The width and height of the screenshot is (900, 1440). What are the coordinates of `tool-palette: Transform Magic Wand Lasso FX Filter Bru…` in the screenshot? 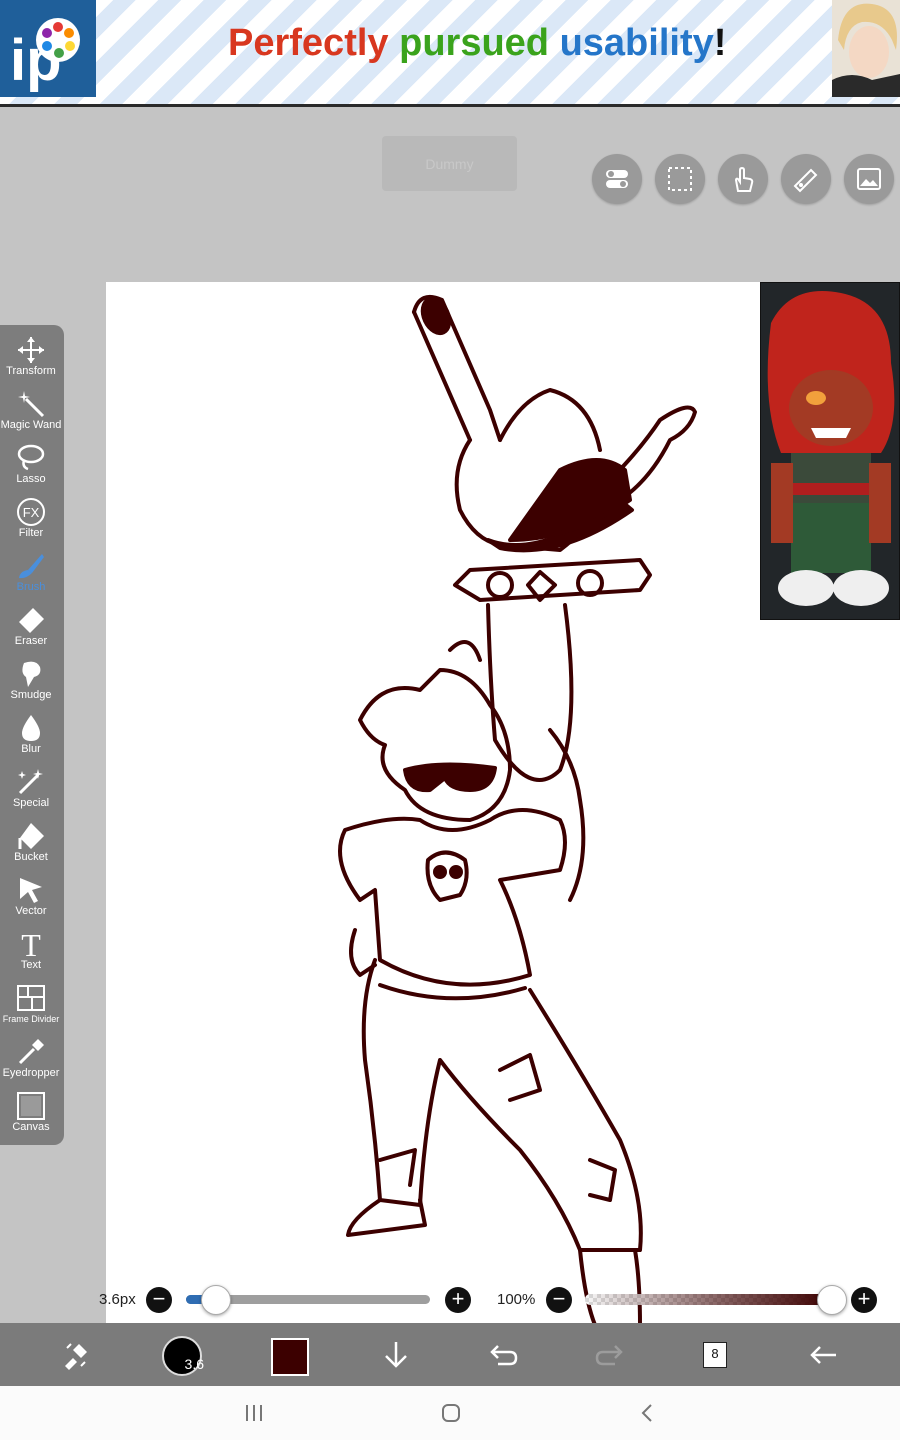 It's located at (32, 735).